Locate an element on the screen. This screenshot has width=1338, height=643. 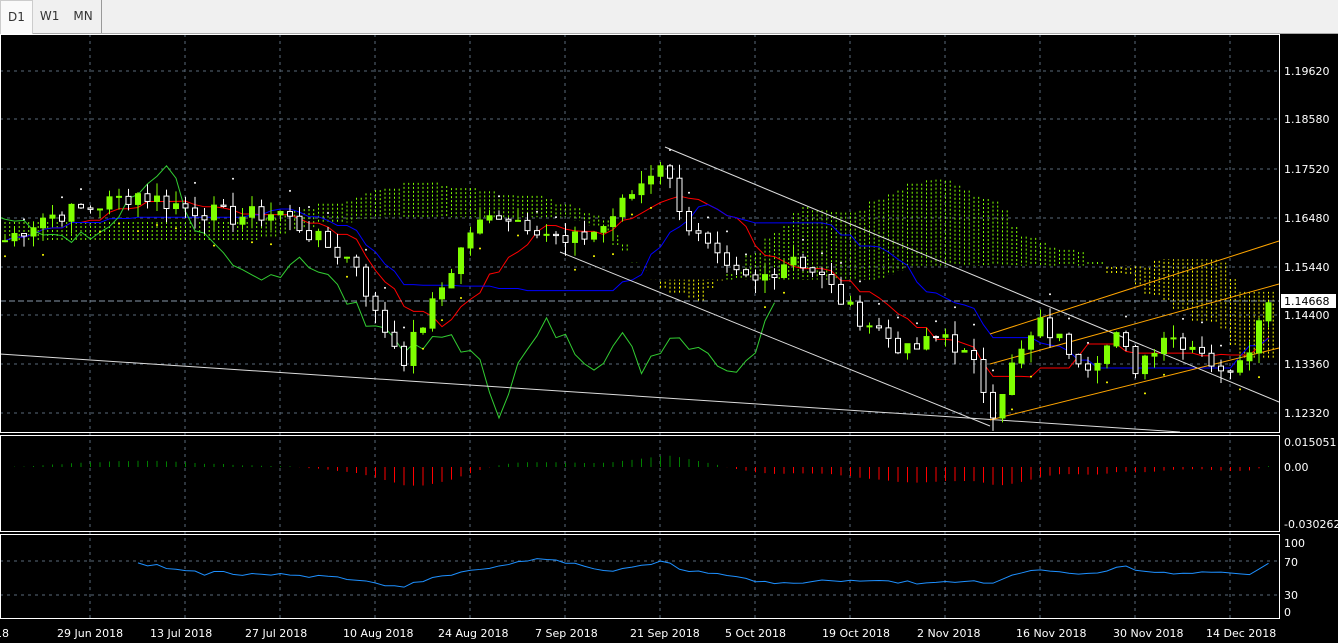
date-label: 16 Nov 2018 is located at coordinates (1051, 633).